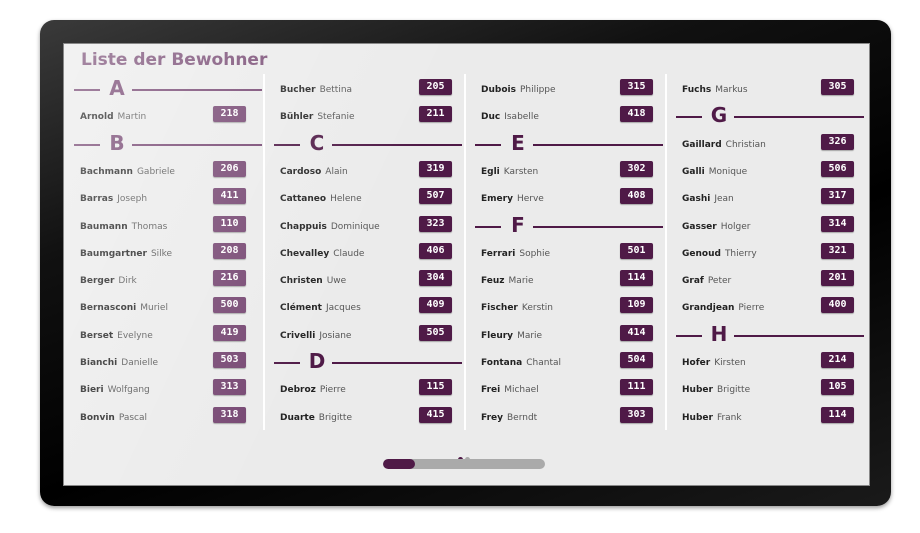 Image resolution: width=920 pixels, height=533 pixels. What do you see at coordinates (714, 172) in the screenshot?
I see `resident-name: Galli Monique` at bounding box center [714, 172].